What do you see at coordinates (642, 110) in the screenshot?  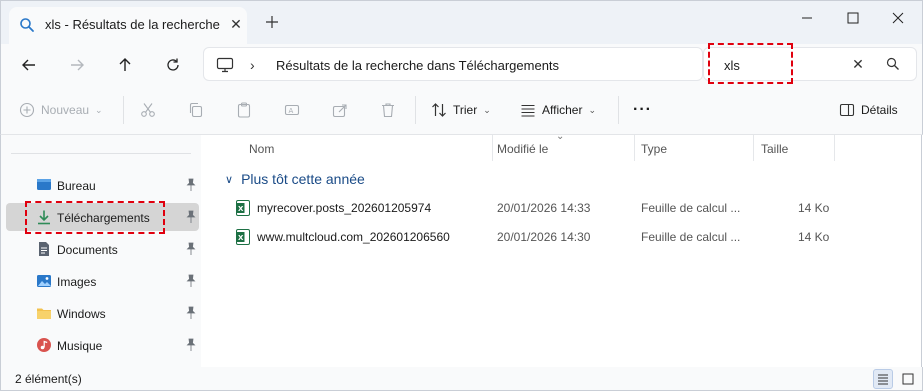 I see `more-options-button: ···` at bounding box center [642, 110].